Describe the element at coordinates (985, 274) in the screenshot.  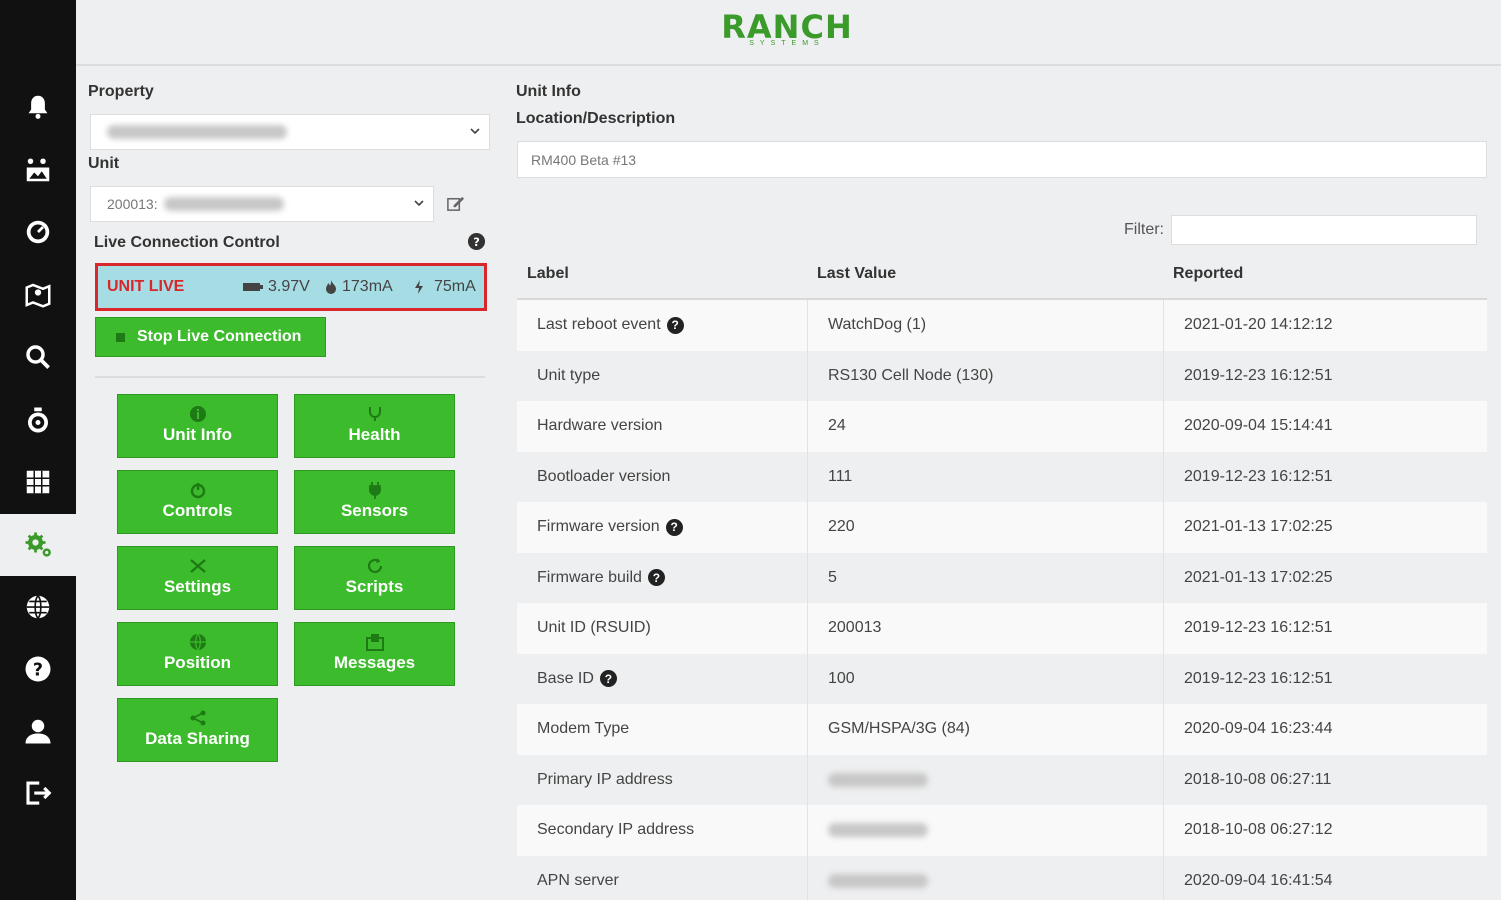
I see `column-header-last-value: Last Value` at that location.